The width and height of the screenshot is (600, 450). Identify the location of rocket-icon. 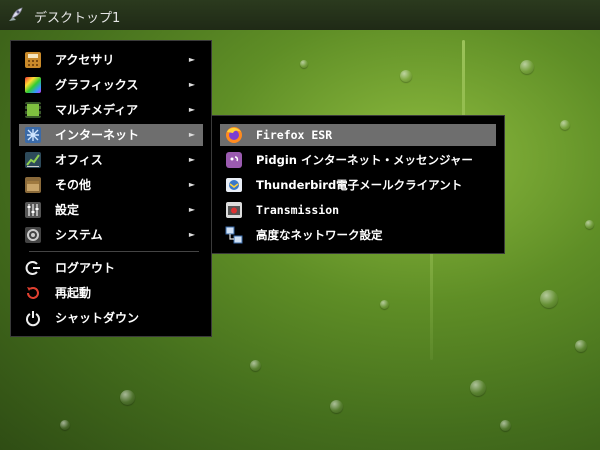
(15, 15).